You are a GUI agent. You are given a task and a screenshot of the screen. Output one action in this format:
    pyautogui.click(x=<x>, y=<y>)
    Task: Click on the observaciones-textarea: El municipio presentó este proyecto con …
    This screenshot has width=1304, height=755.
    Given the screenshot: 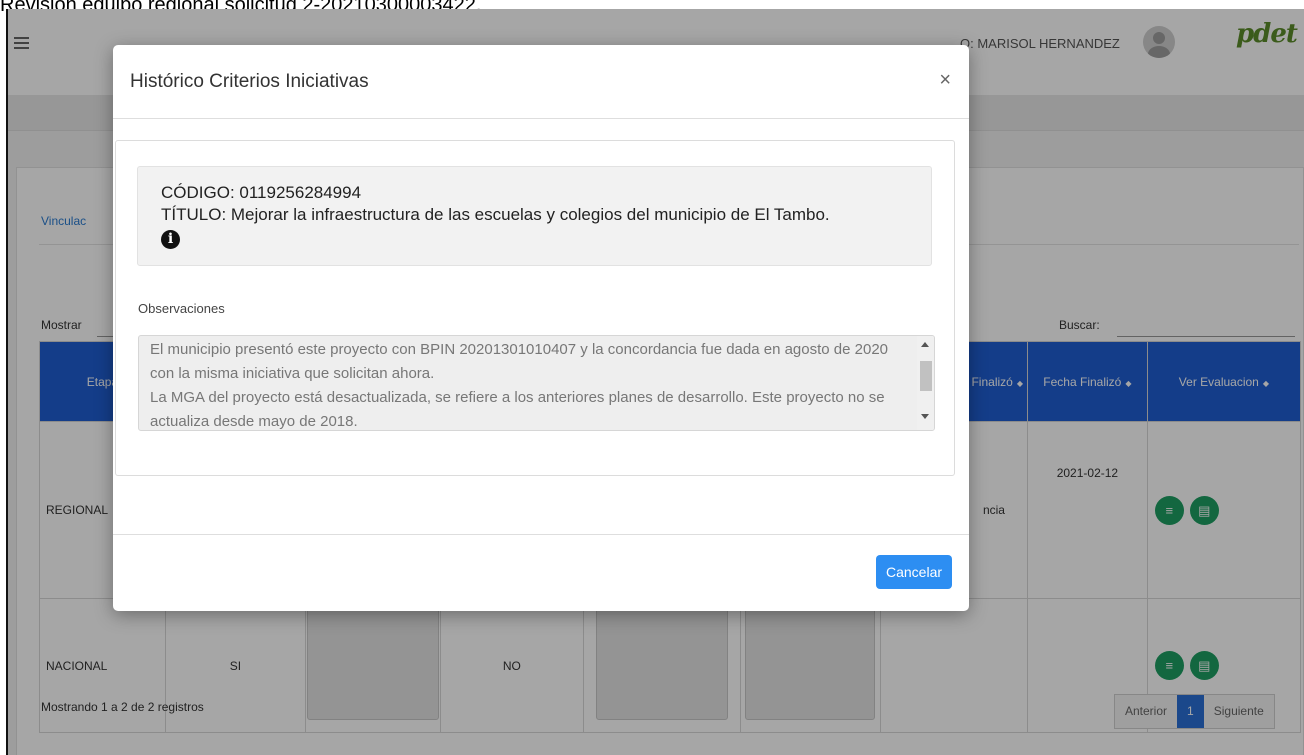 What is the action you would take?
    pyautogui.click(x=536, y=383)
    